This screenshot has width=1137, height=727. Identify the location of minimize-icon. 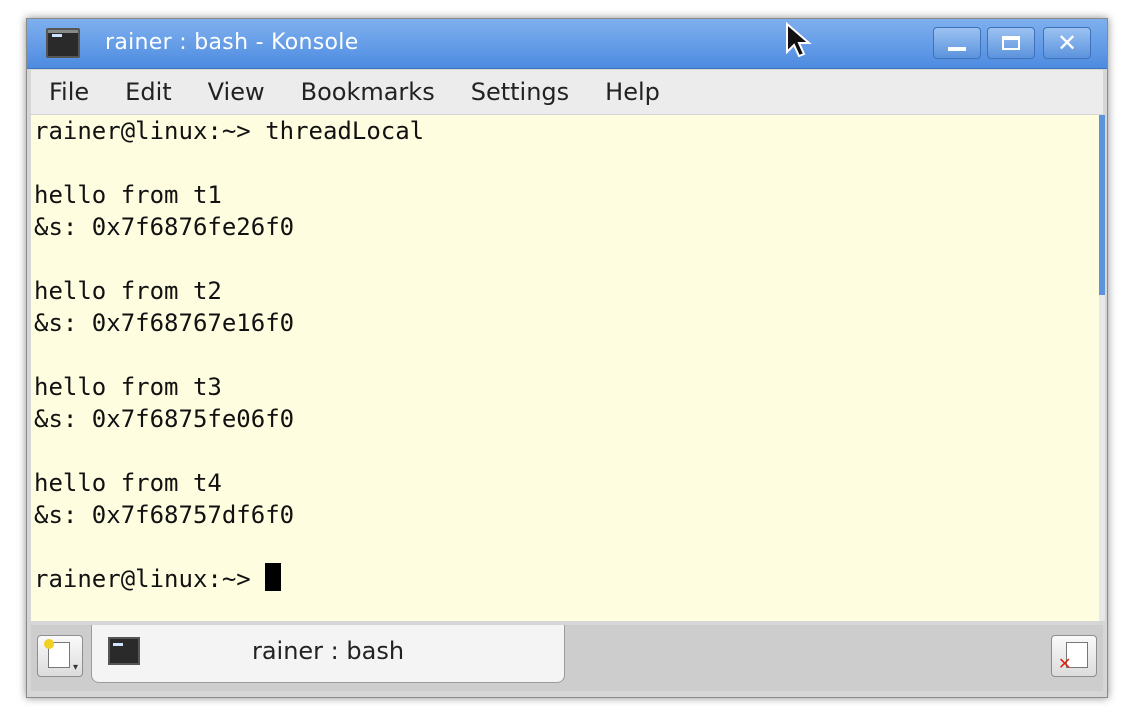
(957, 43).